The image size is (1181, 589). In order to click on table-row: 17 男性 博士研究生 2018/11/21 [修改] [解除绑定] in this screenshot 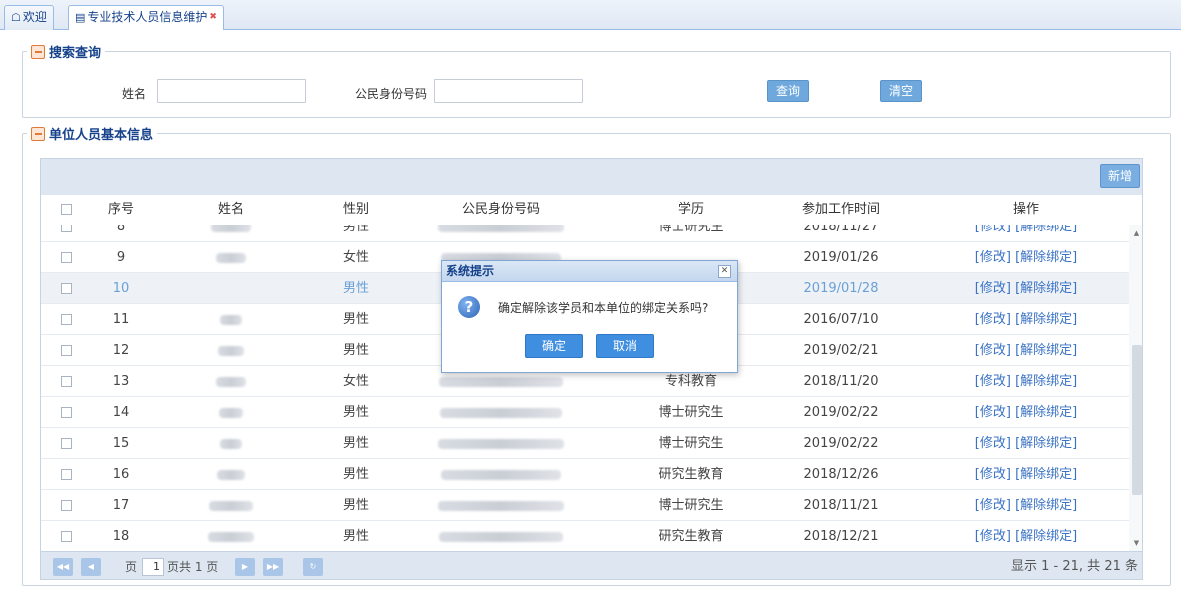, I will do `click(585, 505)`.